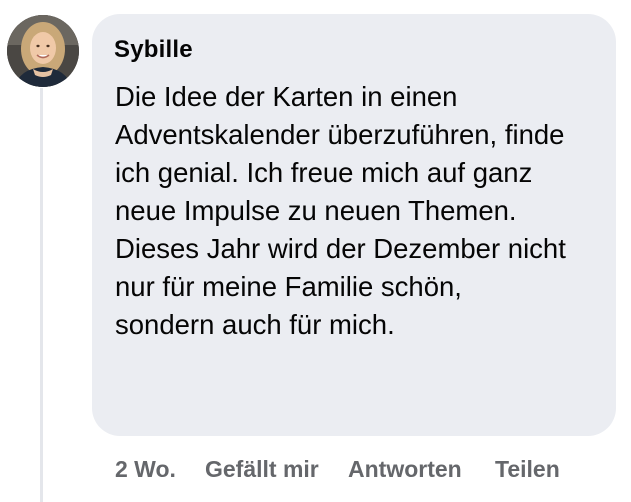  What do you see at coordinates (527, 469) in the screenshot?
I see `share-button: Teilen` at bounding box center [527, 469].